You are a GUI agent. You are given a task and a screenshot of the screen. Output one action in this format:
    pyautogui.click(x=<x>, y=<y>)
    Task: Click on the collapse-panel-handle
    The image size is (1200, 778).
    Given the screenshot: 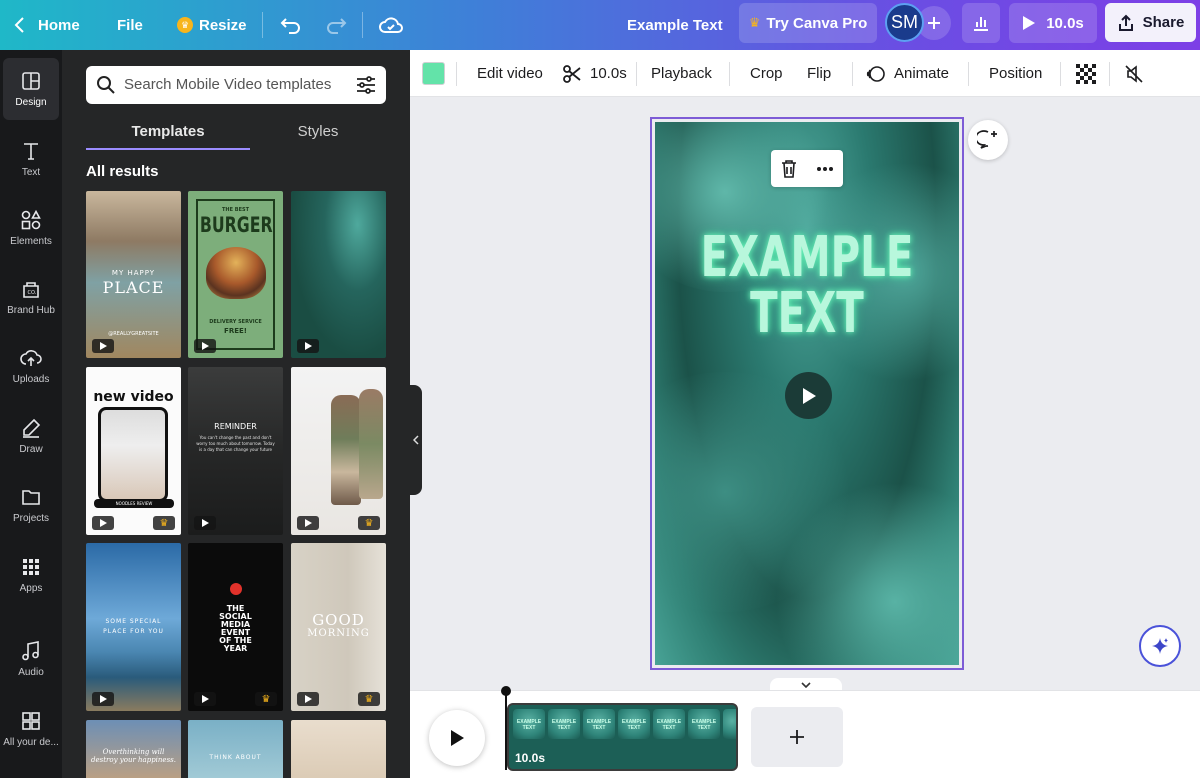 What is the action you would take?
    pyautogui.click(x=416, y=440)
    